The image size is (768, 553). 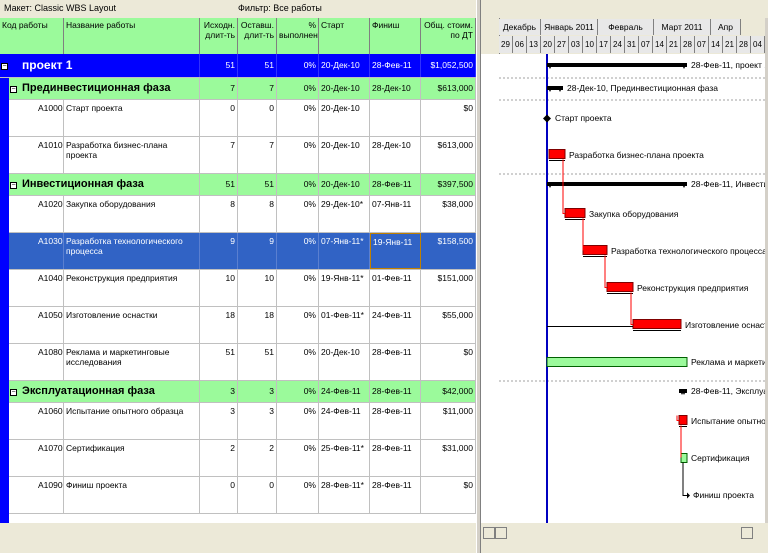 What do you see at coordinates (448, 184) in the screenshot?
I see `cell: $397,500` at bounding box center [448, 184].